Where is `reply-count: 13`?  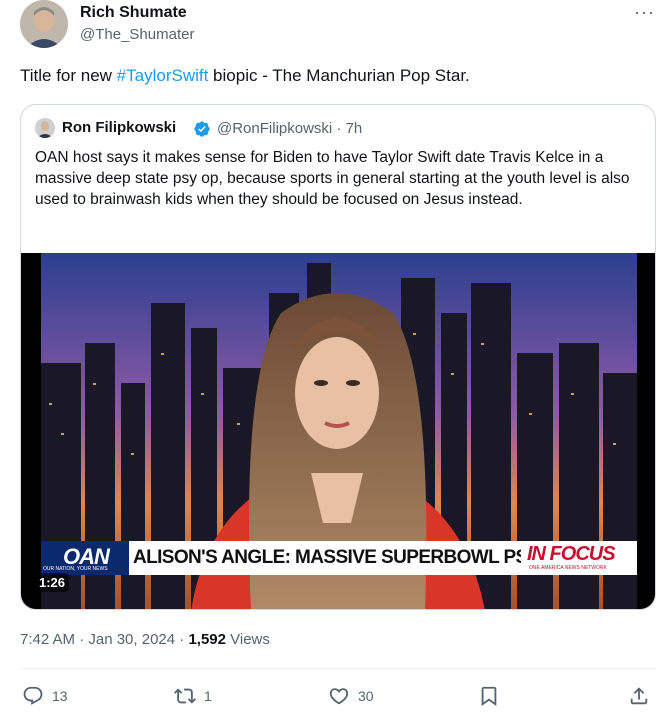 reply-count: 13 is located at coordinates (60, 696).